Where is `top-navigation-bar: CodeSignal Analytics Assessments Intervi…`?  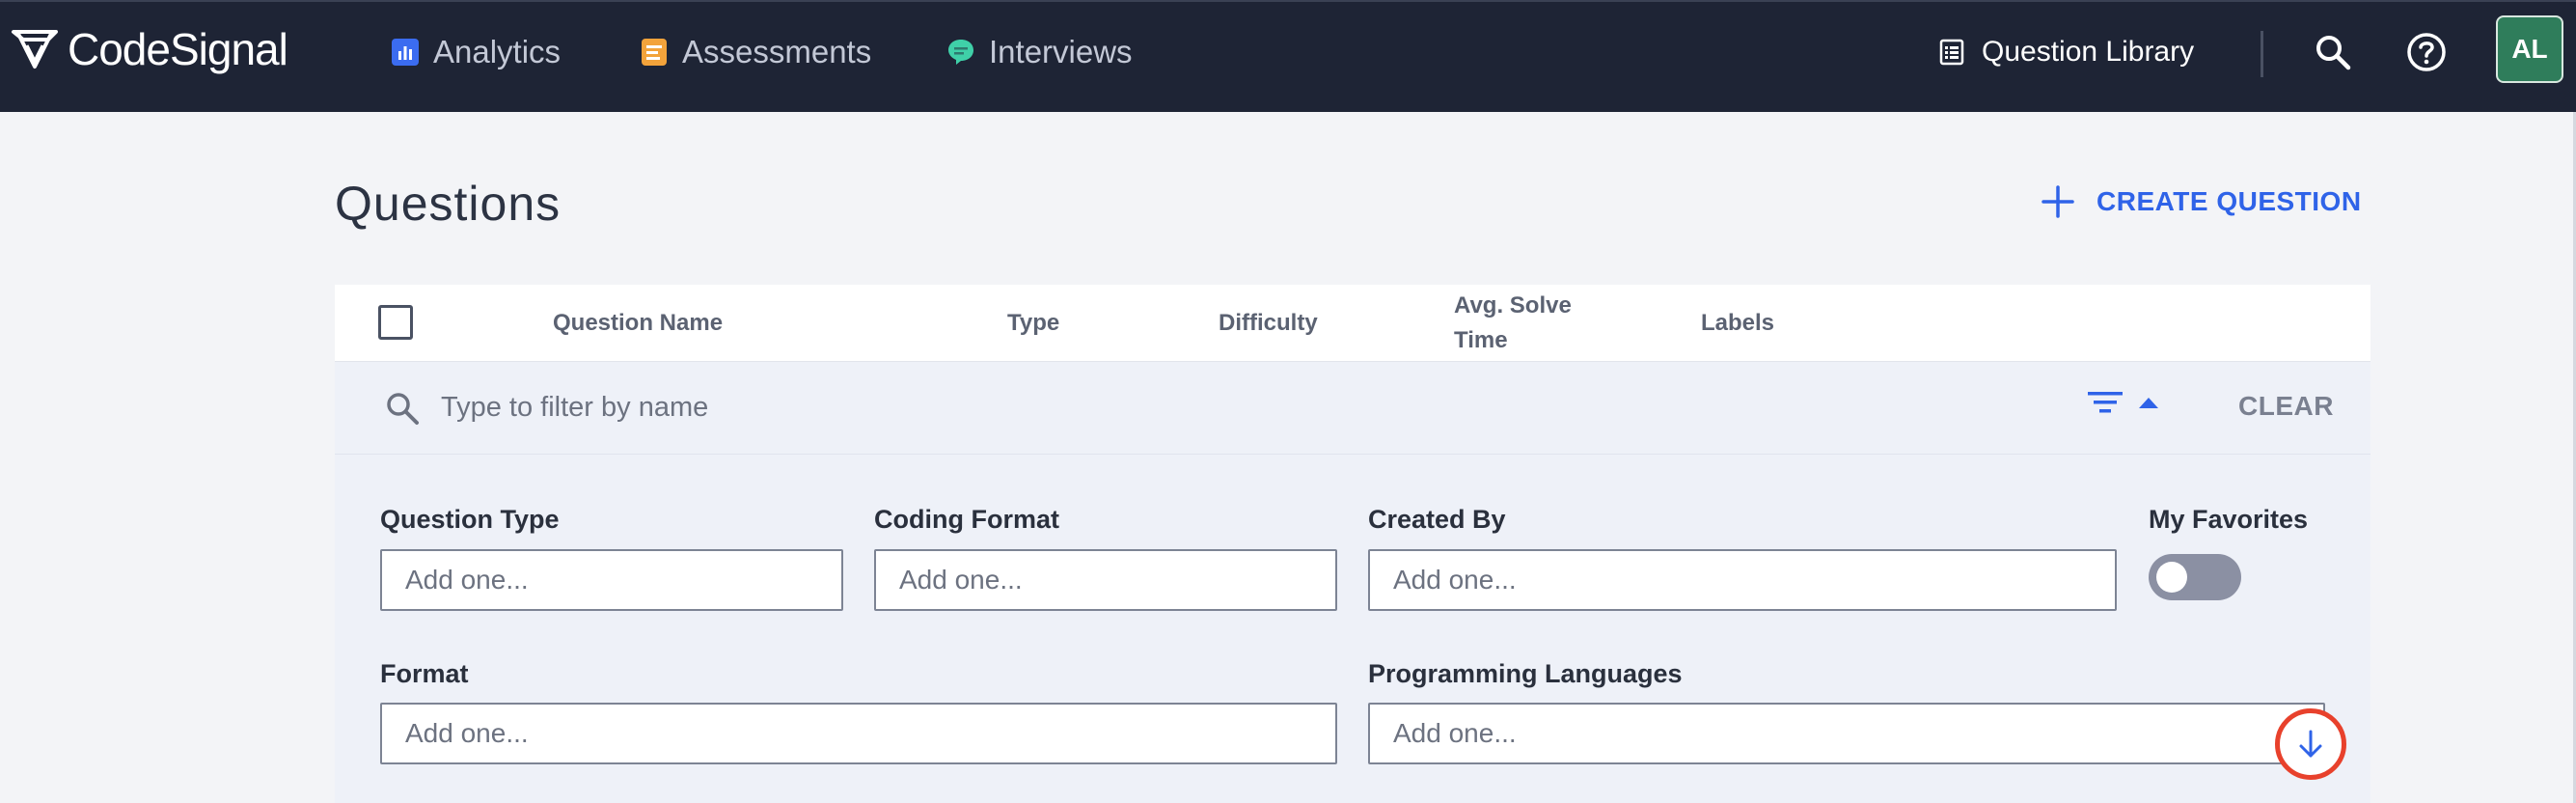
top-navigation-bar: CodeSignal Analytics Assessments Intervi… is located at coordinates (1288, 56).